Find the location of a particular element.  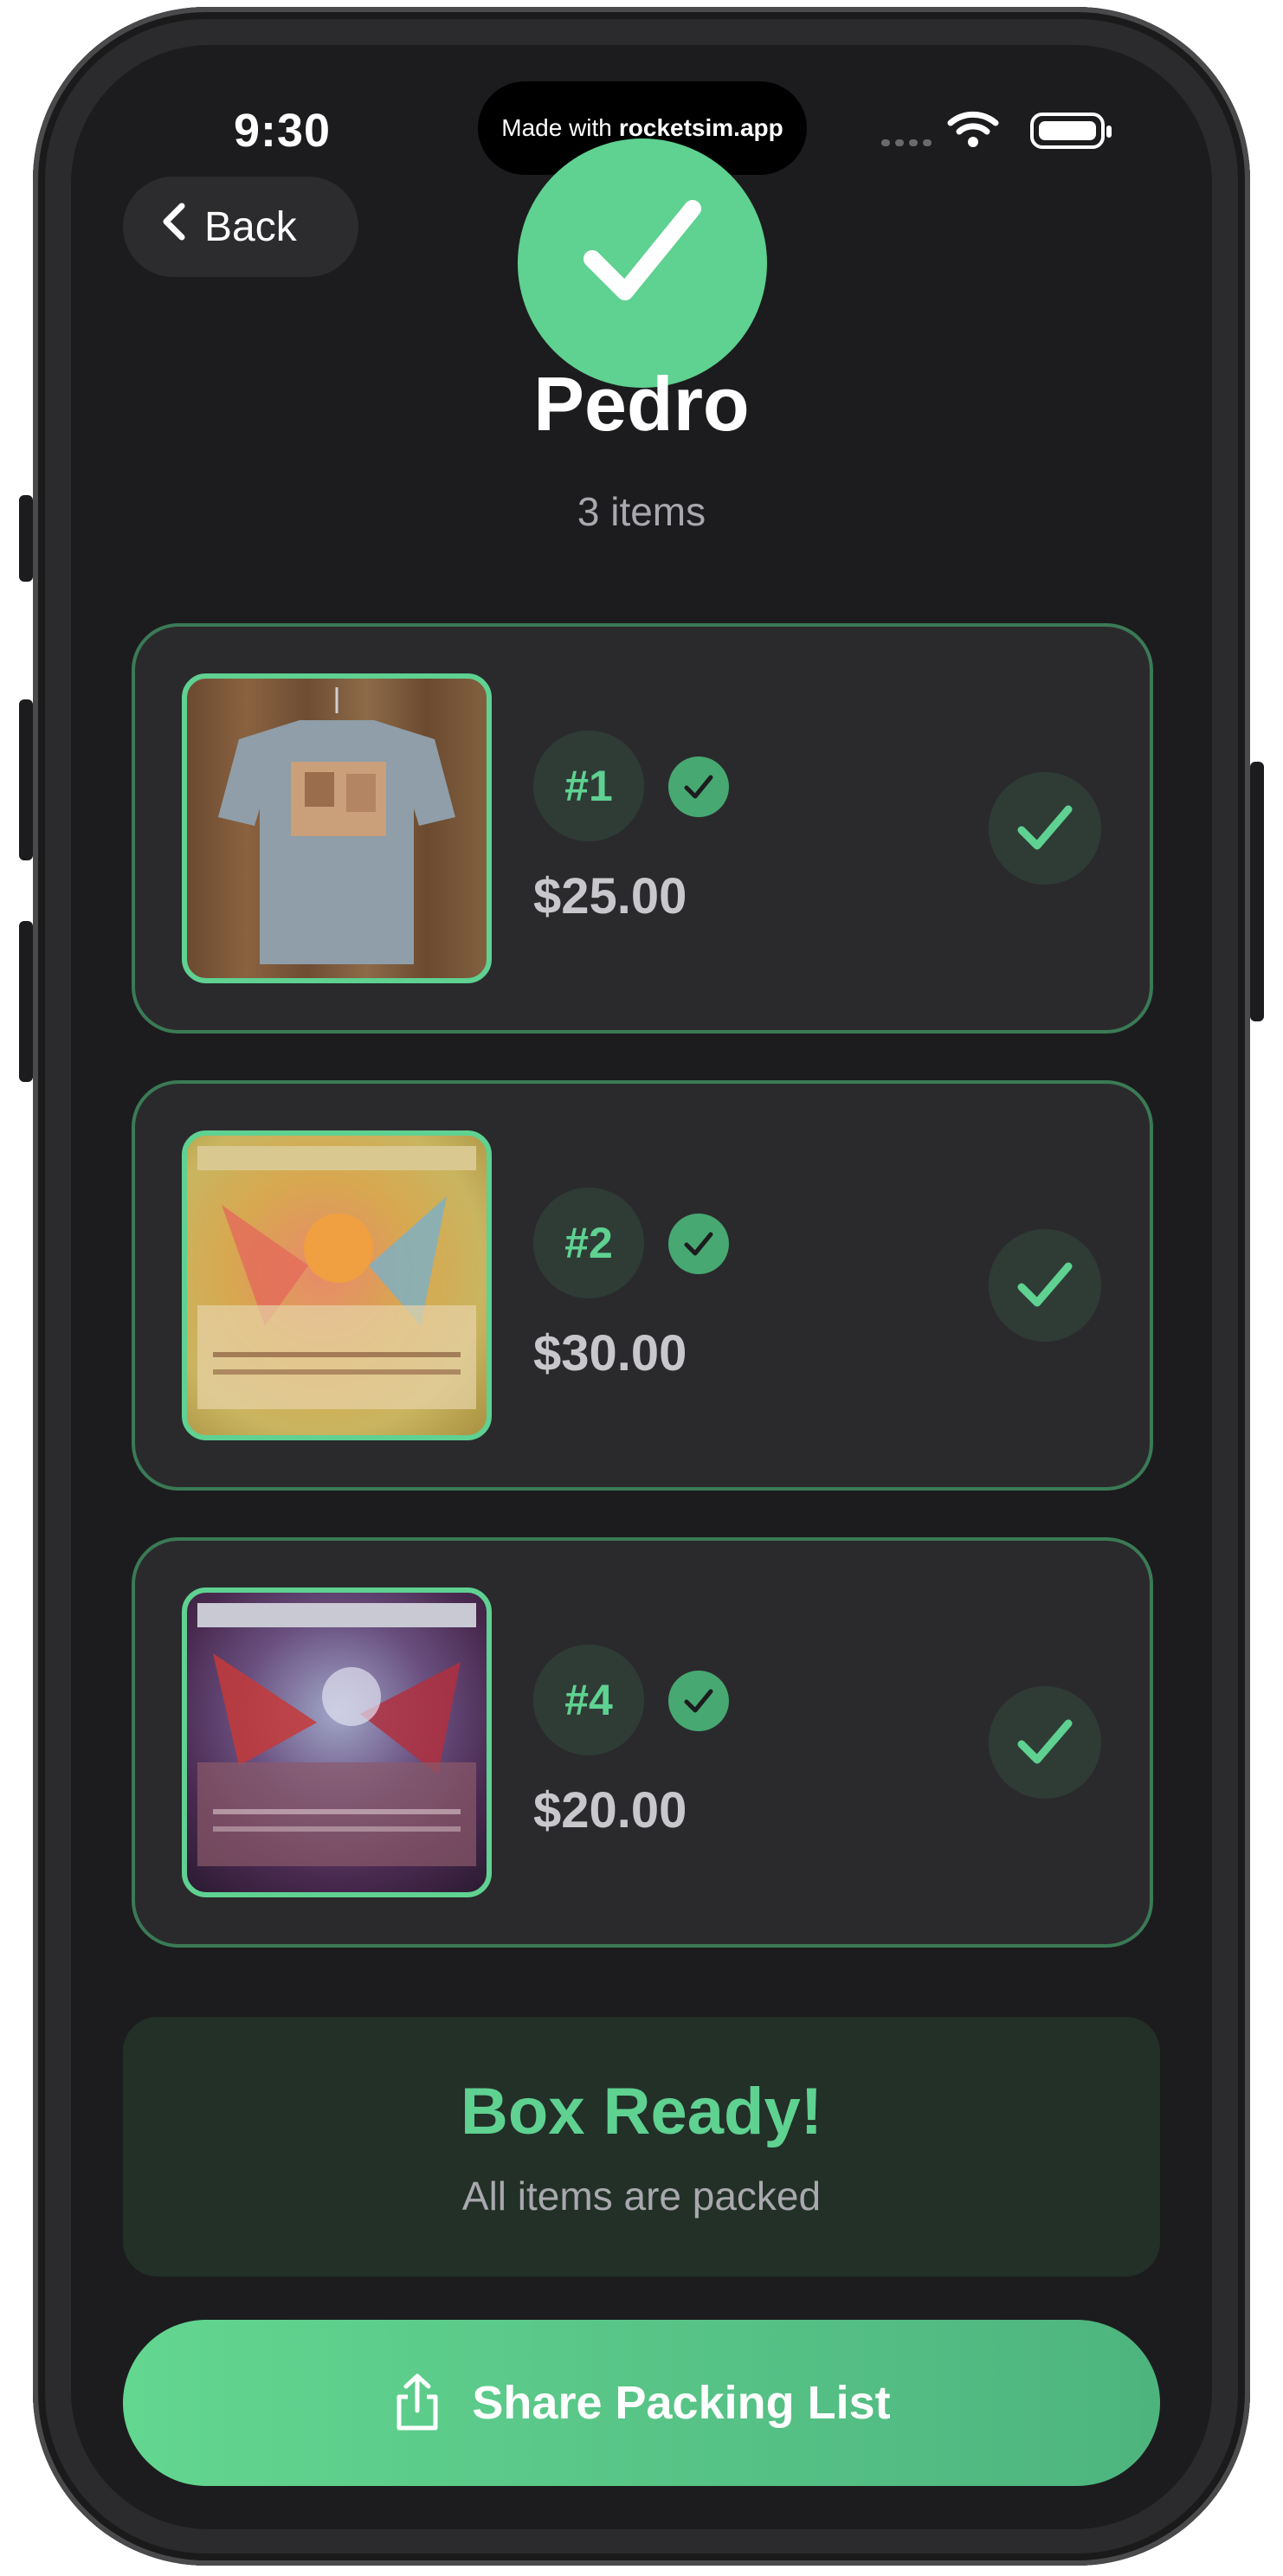

item-price: $20.00 is located at coordinates (610, 1810).